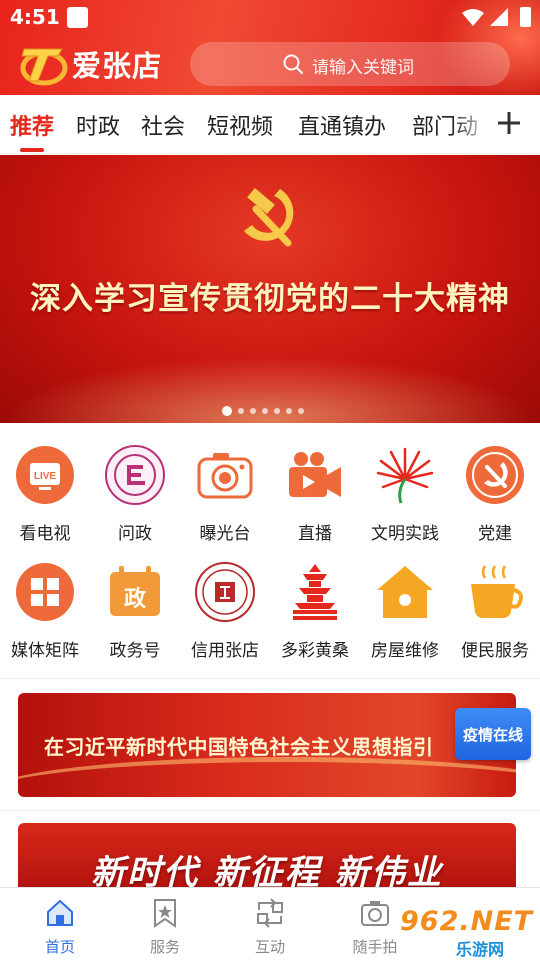 The width and height of the screenshot is (540, 960). What do you see at coordinates (480, 949) in the screenshot?
I see `watermark-bottom: 乐游网` at bounding box center [480, 949].